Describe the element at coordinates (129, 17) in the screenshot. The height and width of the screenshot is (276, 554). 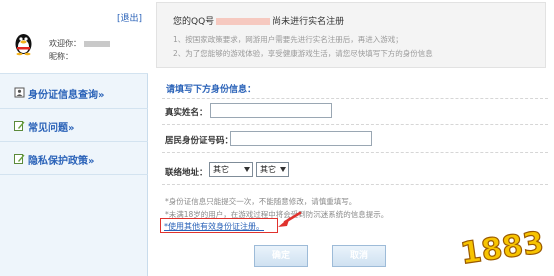
I see `logout-link: [退出]` at that location.